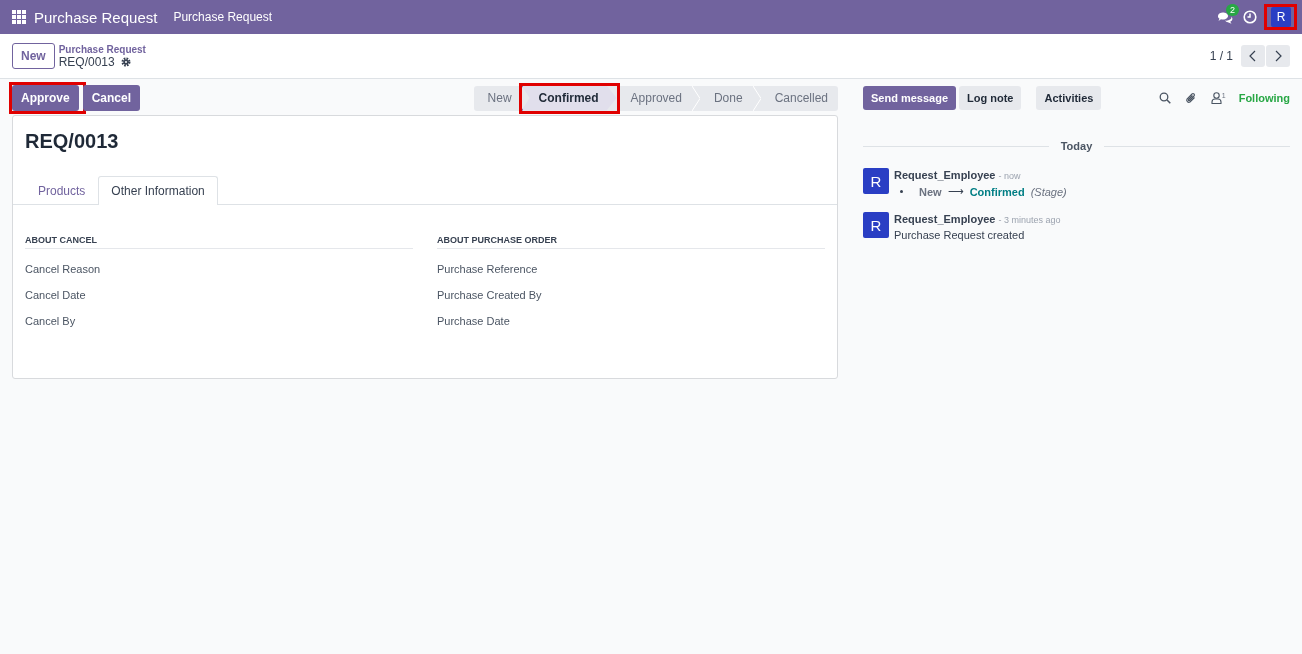 This screenshot has height=654, width=1302. Describe the element at coordinates (55, 295) in the screenshot. I see `field-label: Cancel Date` at that location.